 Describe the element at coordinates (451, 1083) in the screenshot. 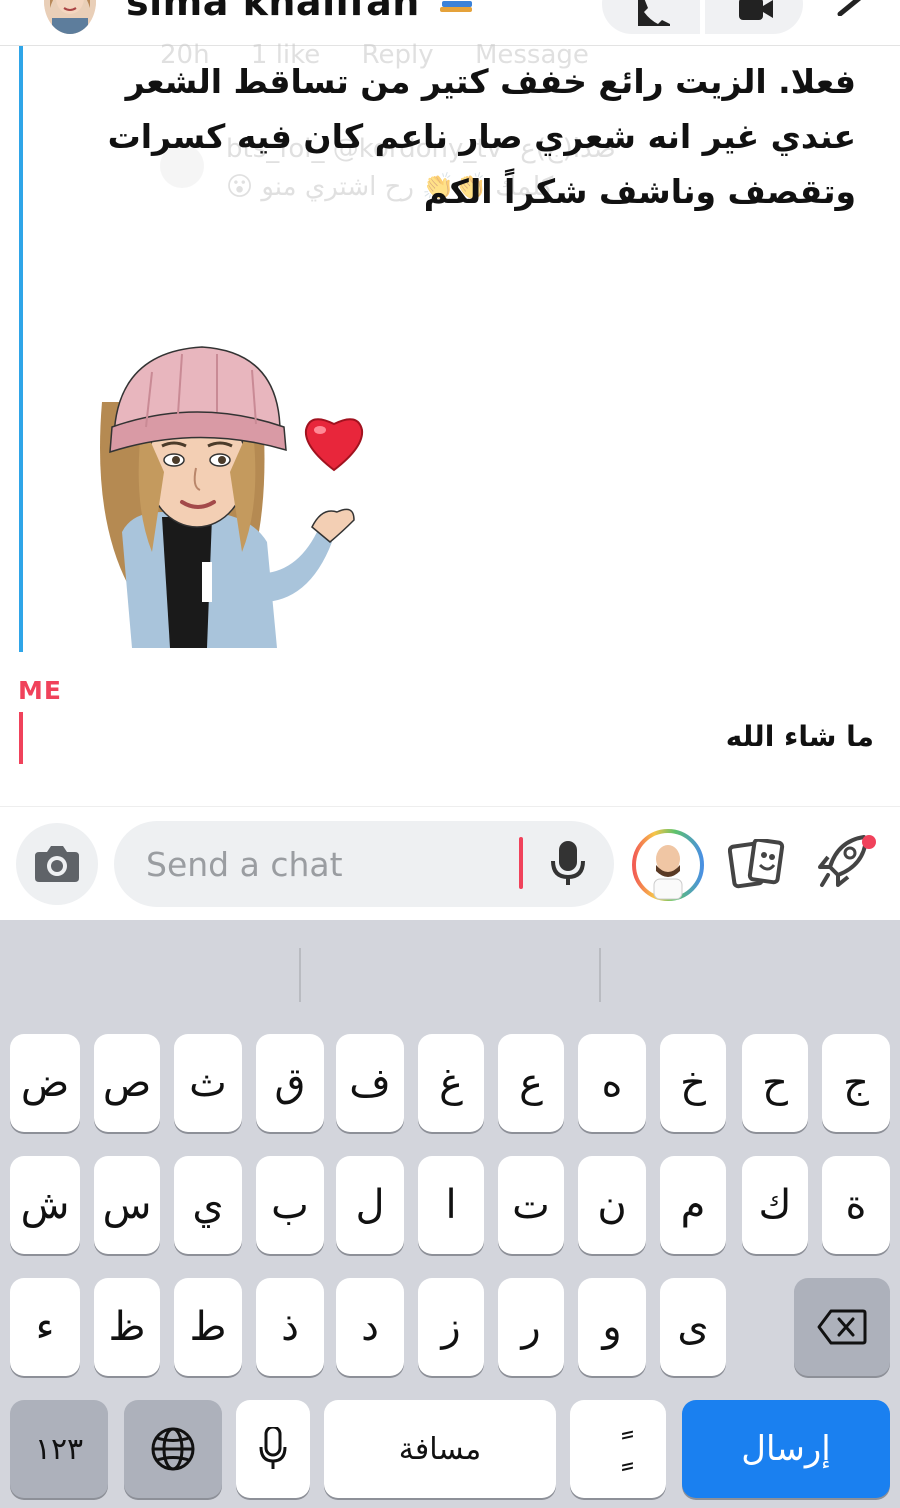

I see `key: غ` at that location.